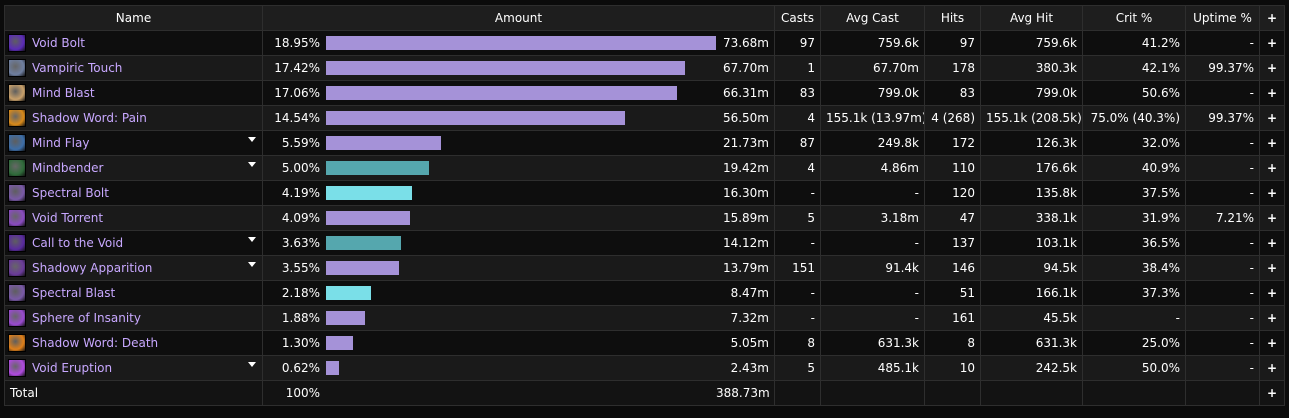  What do you see at coordinates (77, 243) in the screenshot?
I see `spell-link: Call to the Void` at bounding box center [77, 243].